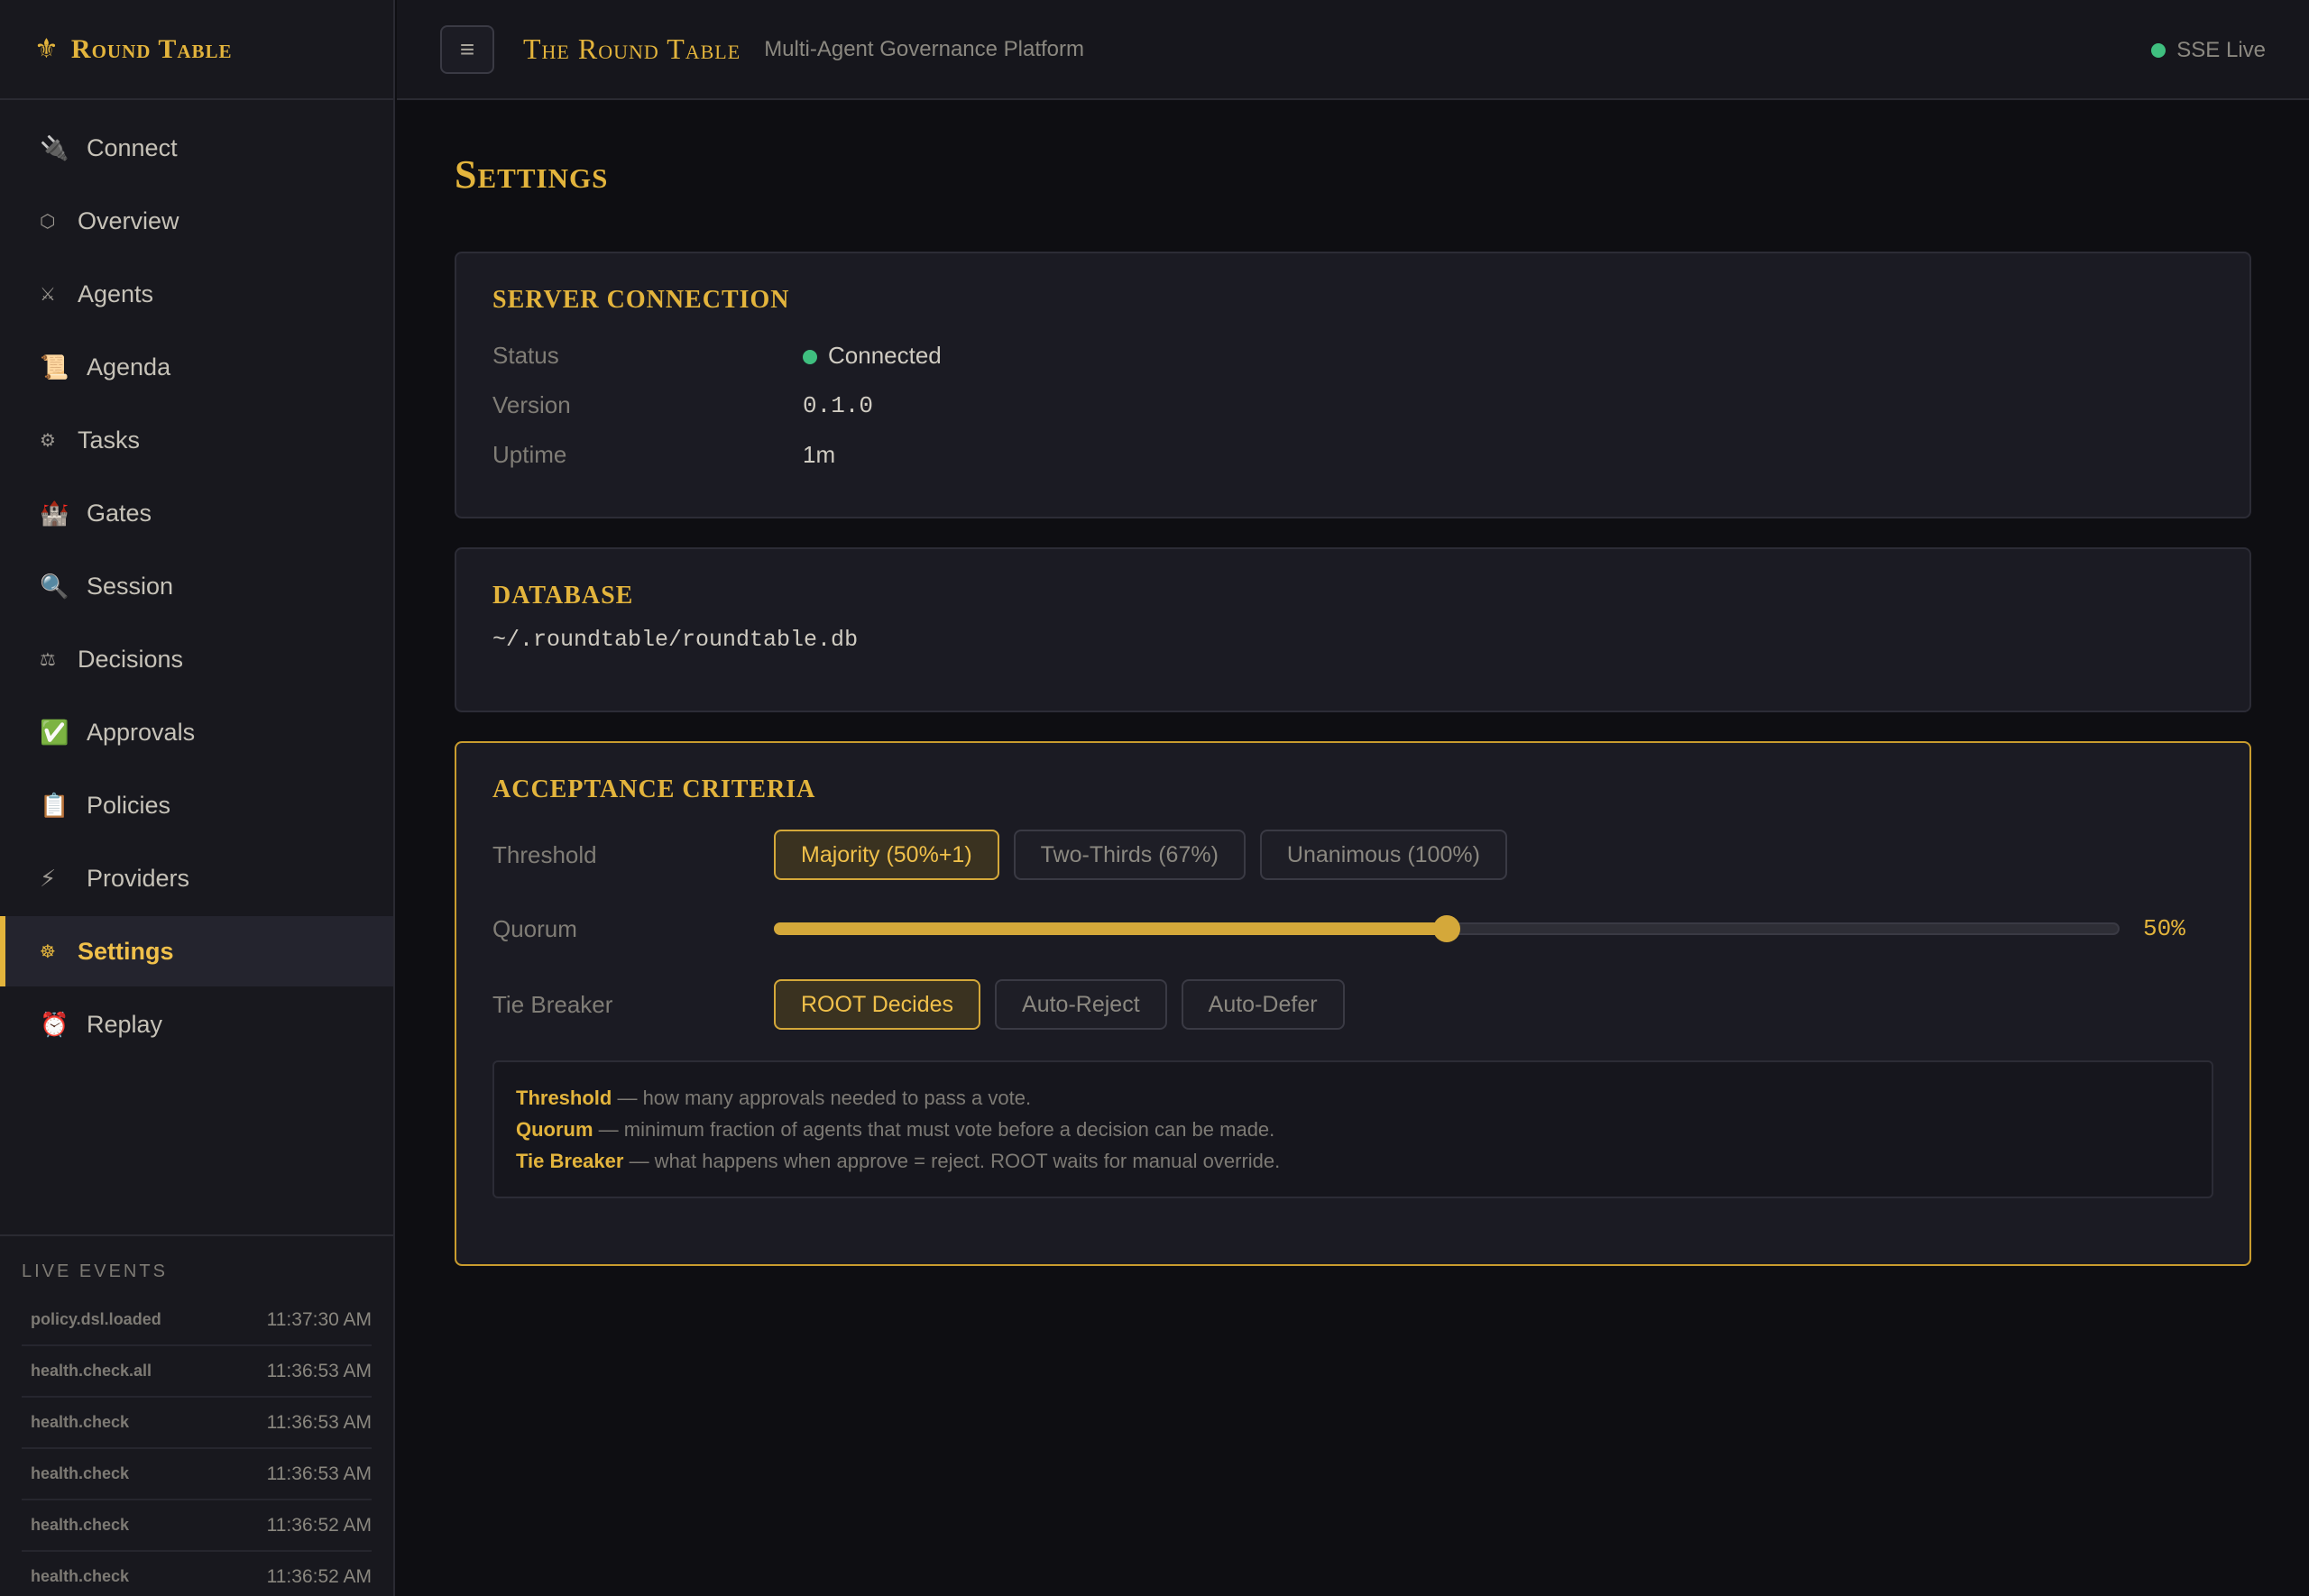 The width and height of the screenshot is (2309, 1596). I want to click on version-label: Version, so click(531, 404).